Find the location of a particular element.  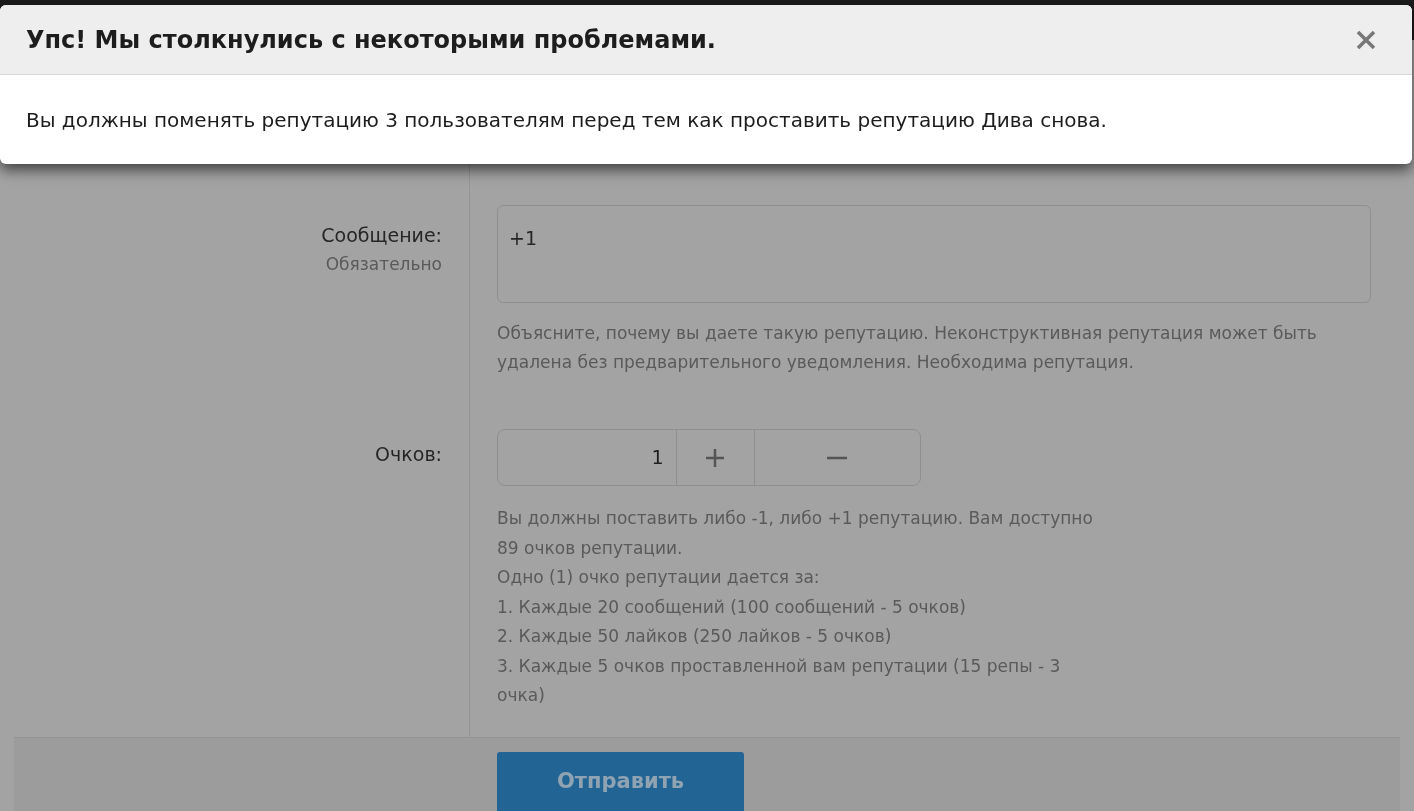

required-note: Обязательно is located at coordinates (383, 264).